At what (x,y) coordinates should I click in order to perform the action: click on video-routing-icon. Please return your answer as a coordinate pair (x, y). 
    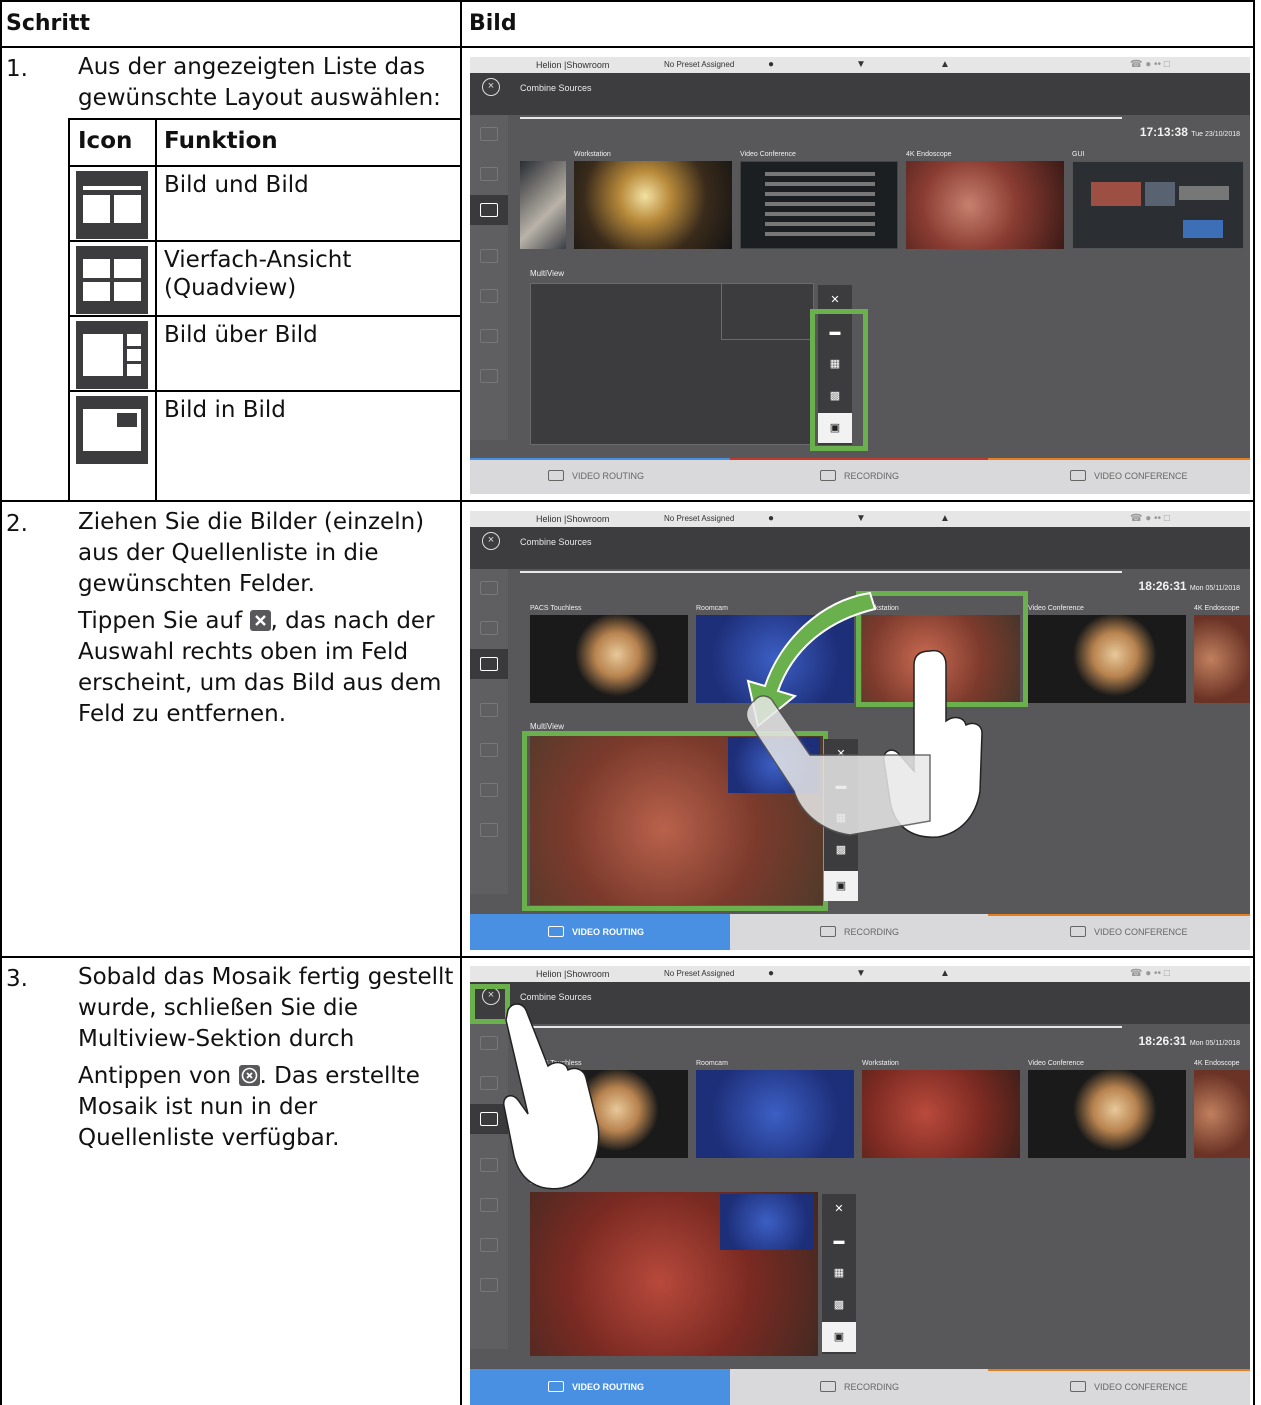
    Looking at the image, I should click on (556, 475).